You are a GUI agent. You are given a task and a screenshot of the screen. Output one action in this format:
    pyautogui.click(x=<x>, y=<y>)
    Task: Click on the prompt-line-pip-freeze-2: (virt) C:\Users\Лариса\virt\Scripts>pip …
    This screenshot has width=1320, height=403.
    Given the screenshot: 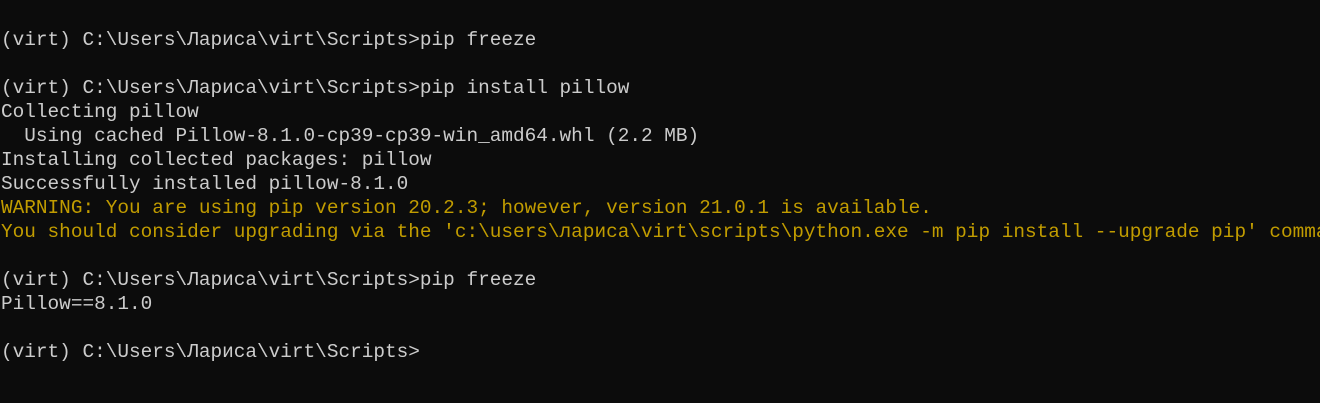 What is the action you would take?
    pyautogui.click(x=269, y=280)
    